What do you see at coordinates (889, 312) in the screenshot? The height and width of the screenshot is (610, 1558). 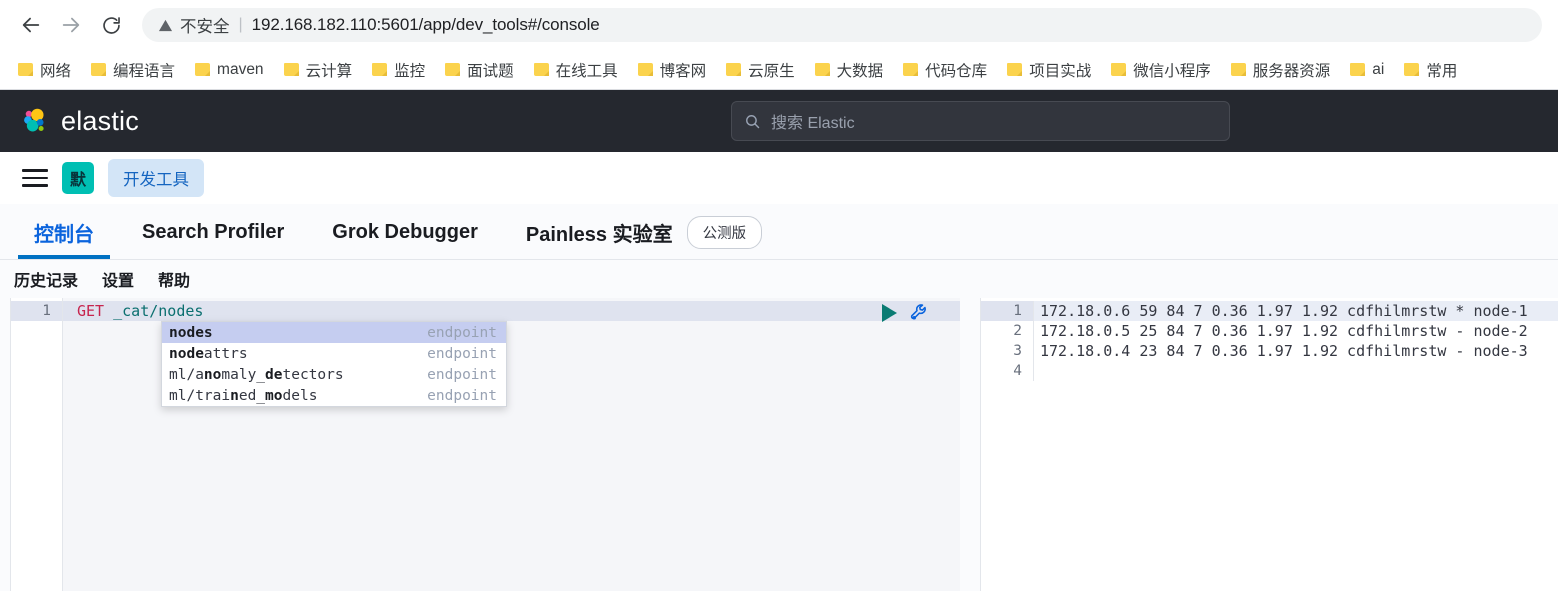 I see `send-request-play-icon` at bounding box center [889, 312].